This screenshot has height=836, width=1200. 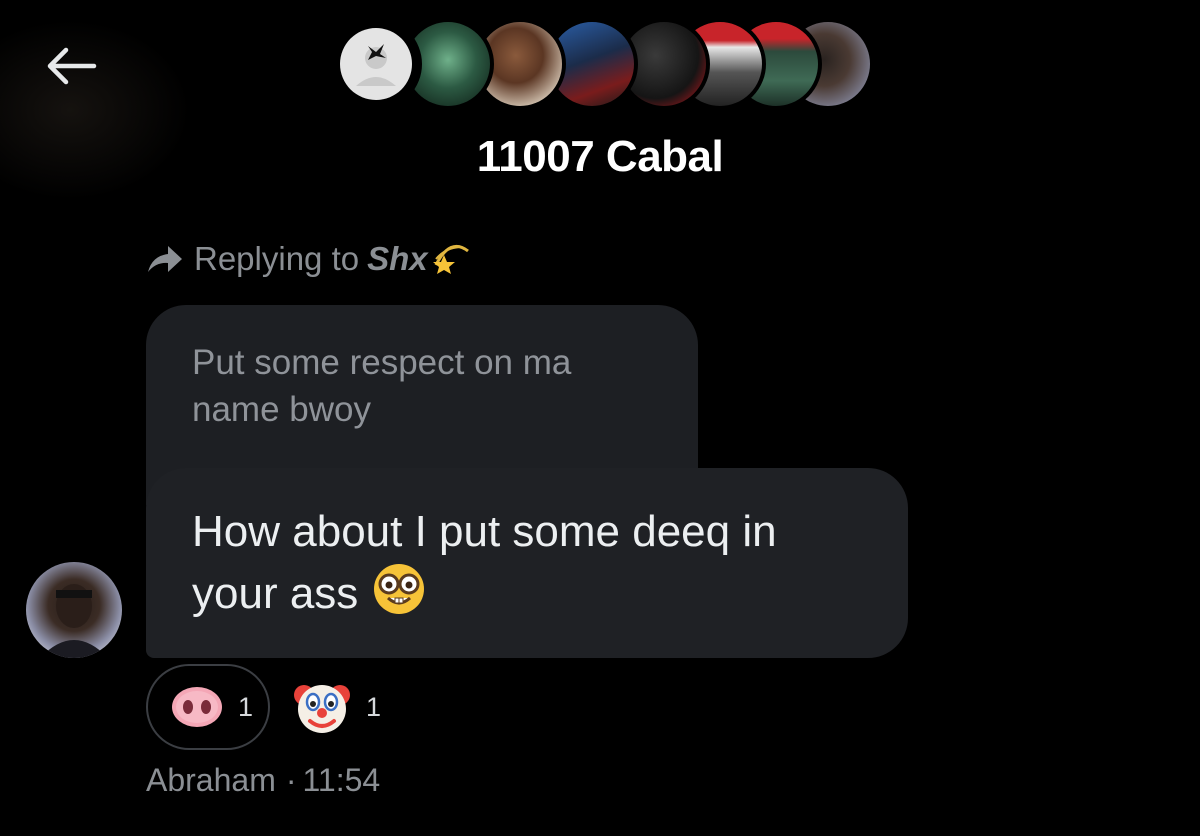 What do you see at coordinates (341, 780) in the screenshot?
I see `message-time: 11:54` at bounding box center [341, 780].